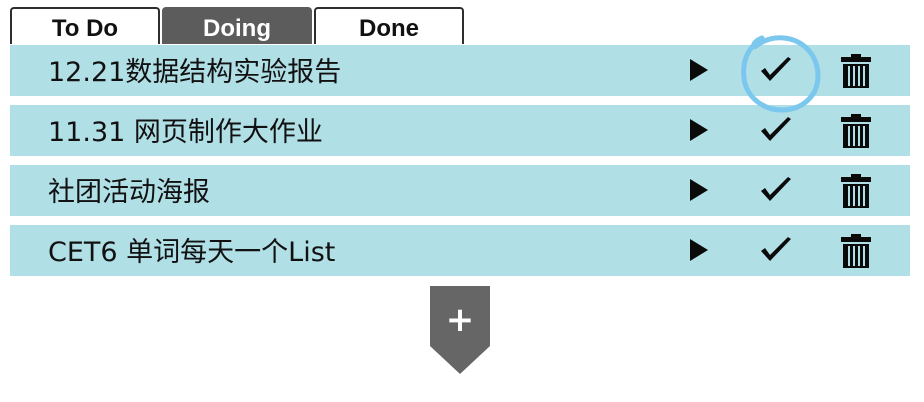 This screenshot has width=924, height=402. Describe the element at coordinates (460, 190) in the screenshot. I see `task-row: 社团活动海报` at that location.